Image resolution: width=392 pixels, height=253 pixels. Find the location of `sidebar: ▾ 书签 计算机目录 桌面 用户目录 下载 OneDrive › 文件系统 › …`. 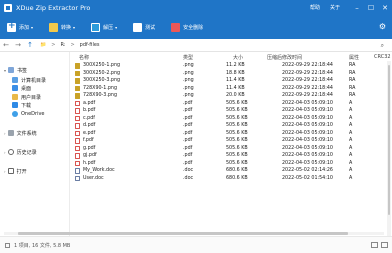

sidebar: ▾ 书签 计算机目录 桌面 用户目录 下载 OneDrive › 文件系统 › … is located at coordinates (35, 147).